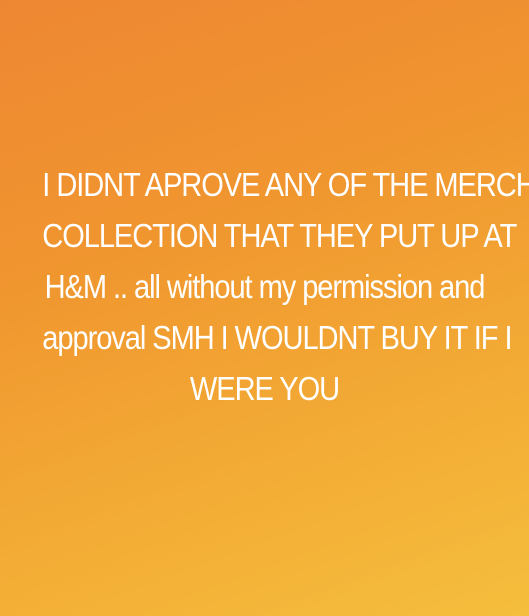  Describe the element at coordinates (277, 337) in the screenshot. I see `story-text-line-4: approval SMH I WOULDNT BUY IT IF I` at that location.